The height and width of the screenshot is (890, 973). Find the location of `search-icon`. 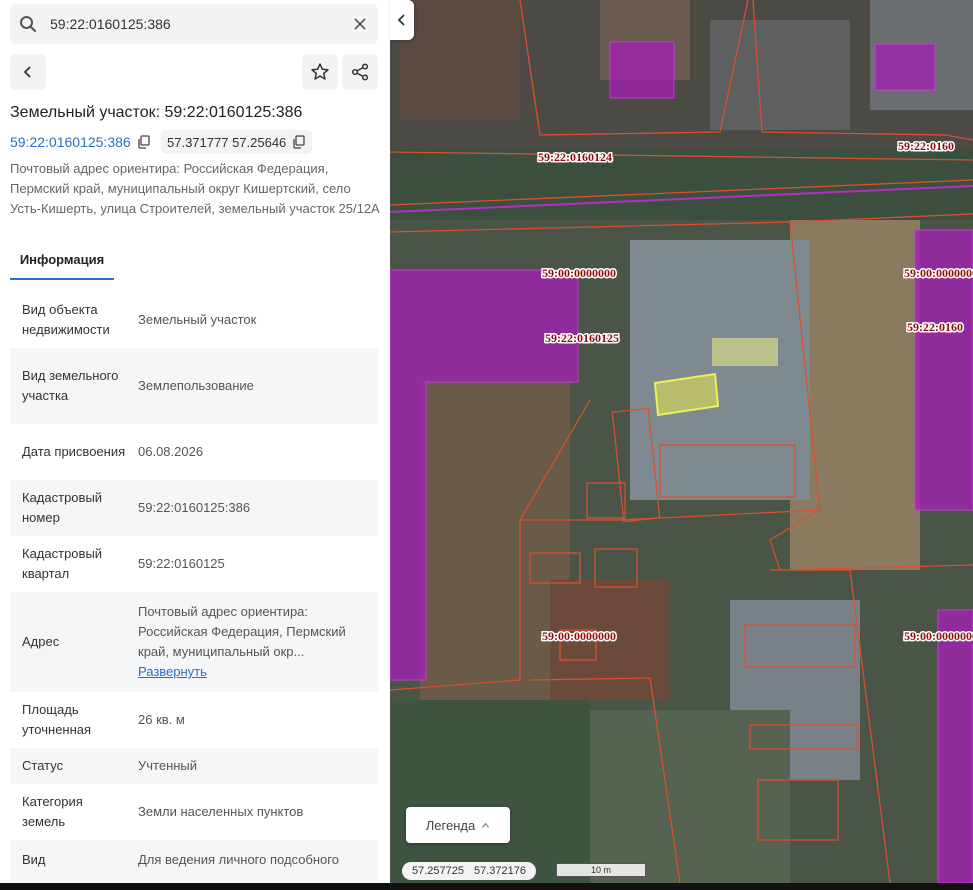

search-icon is located at coordinates (28, 24).